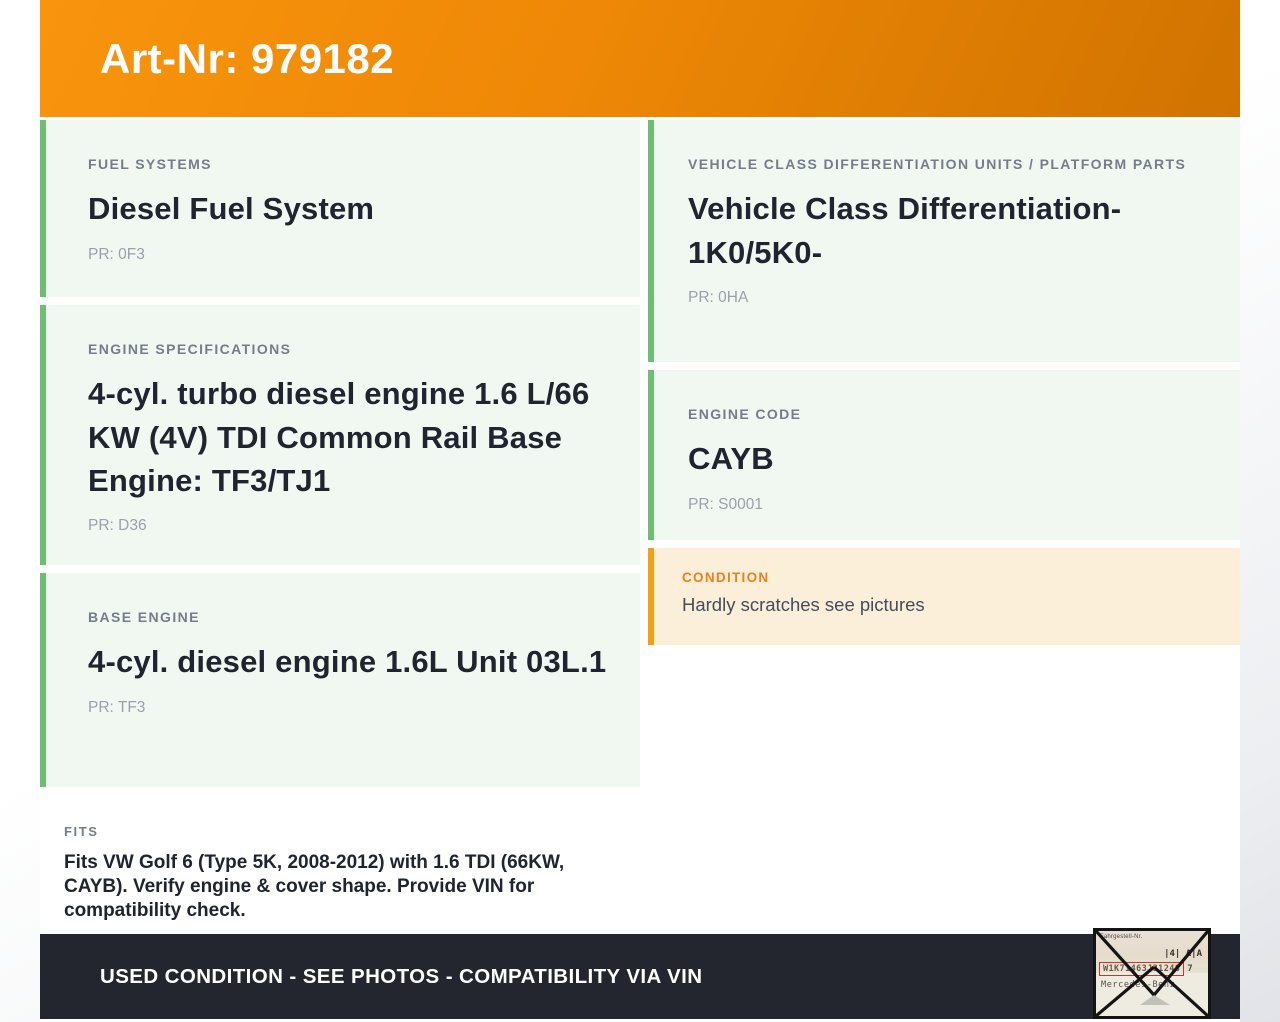 This screenshot has height=1022, width=1280. I want to click on card-label: FUEL SYSTEMS, so click(150, 164).